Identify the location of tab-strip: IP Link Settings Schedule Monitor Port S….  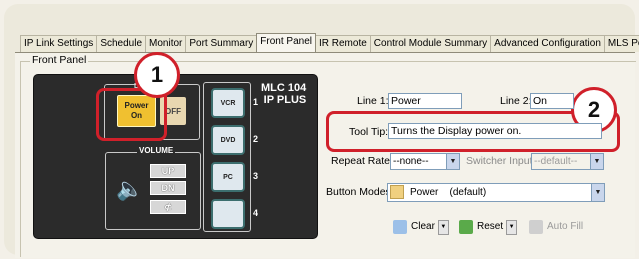
(329, 43).